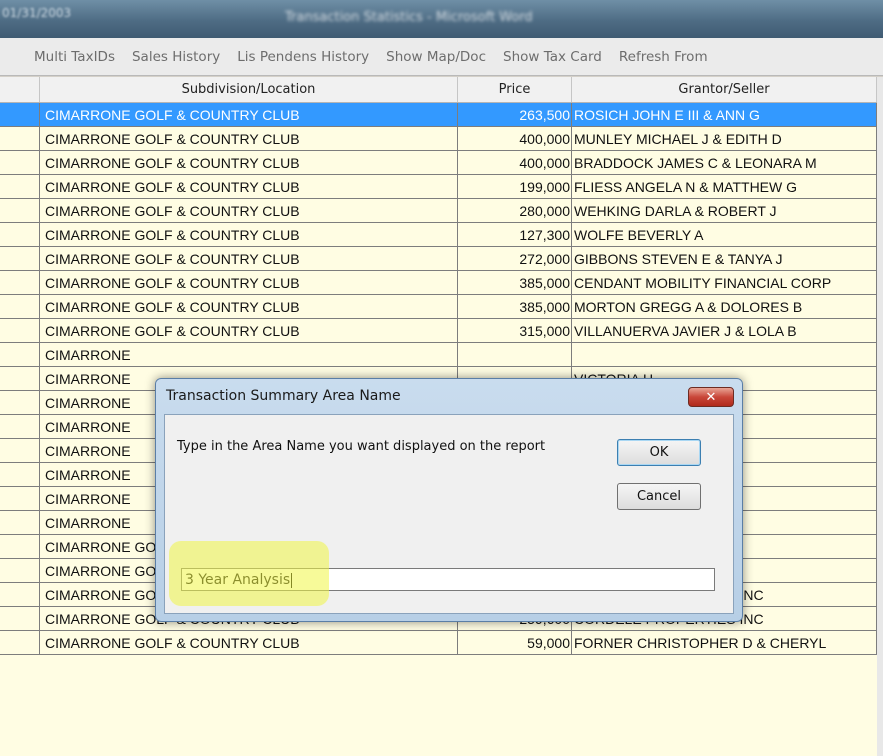 This screenshot has height=756, width=883. Describe the element at coordinates (515, 187) in the screenshot. I see `cell-price: 199,000` at that location.